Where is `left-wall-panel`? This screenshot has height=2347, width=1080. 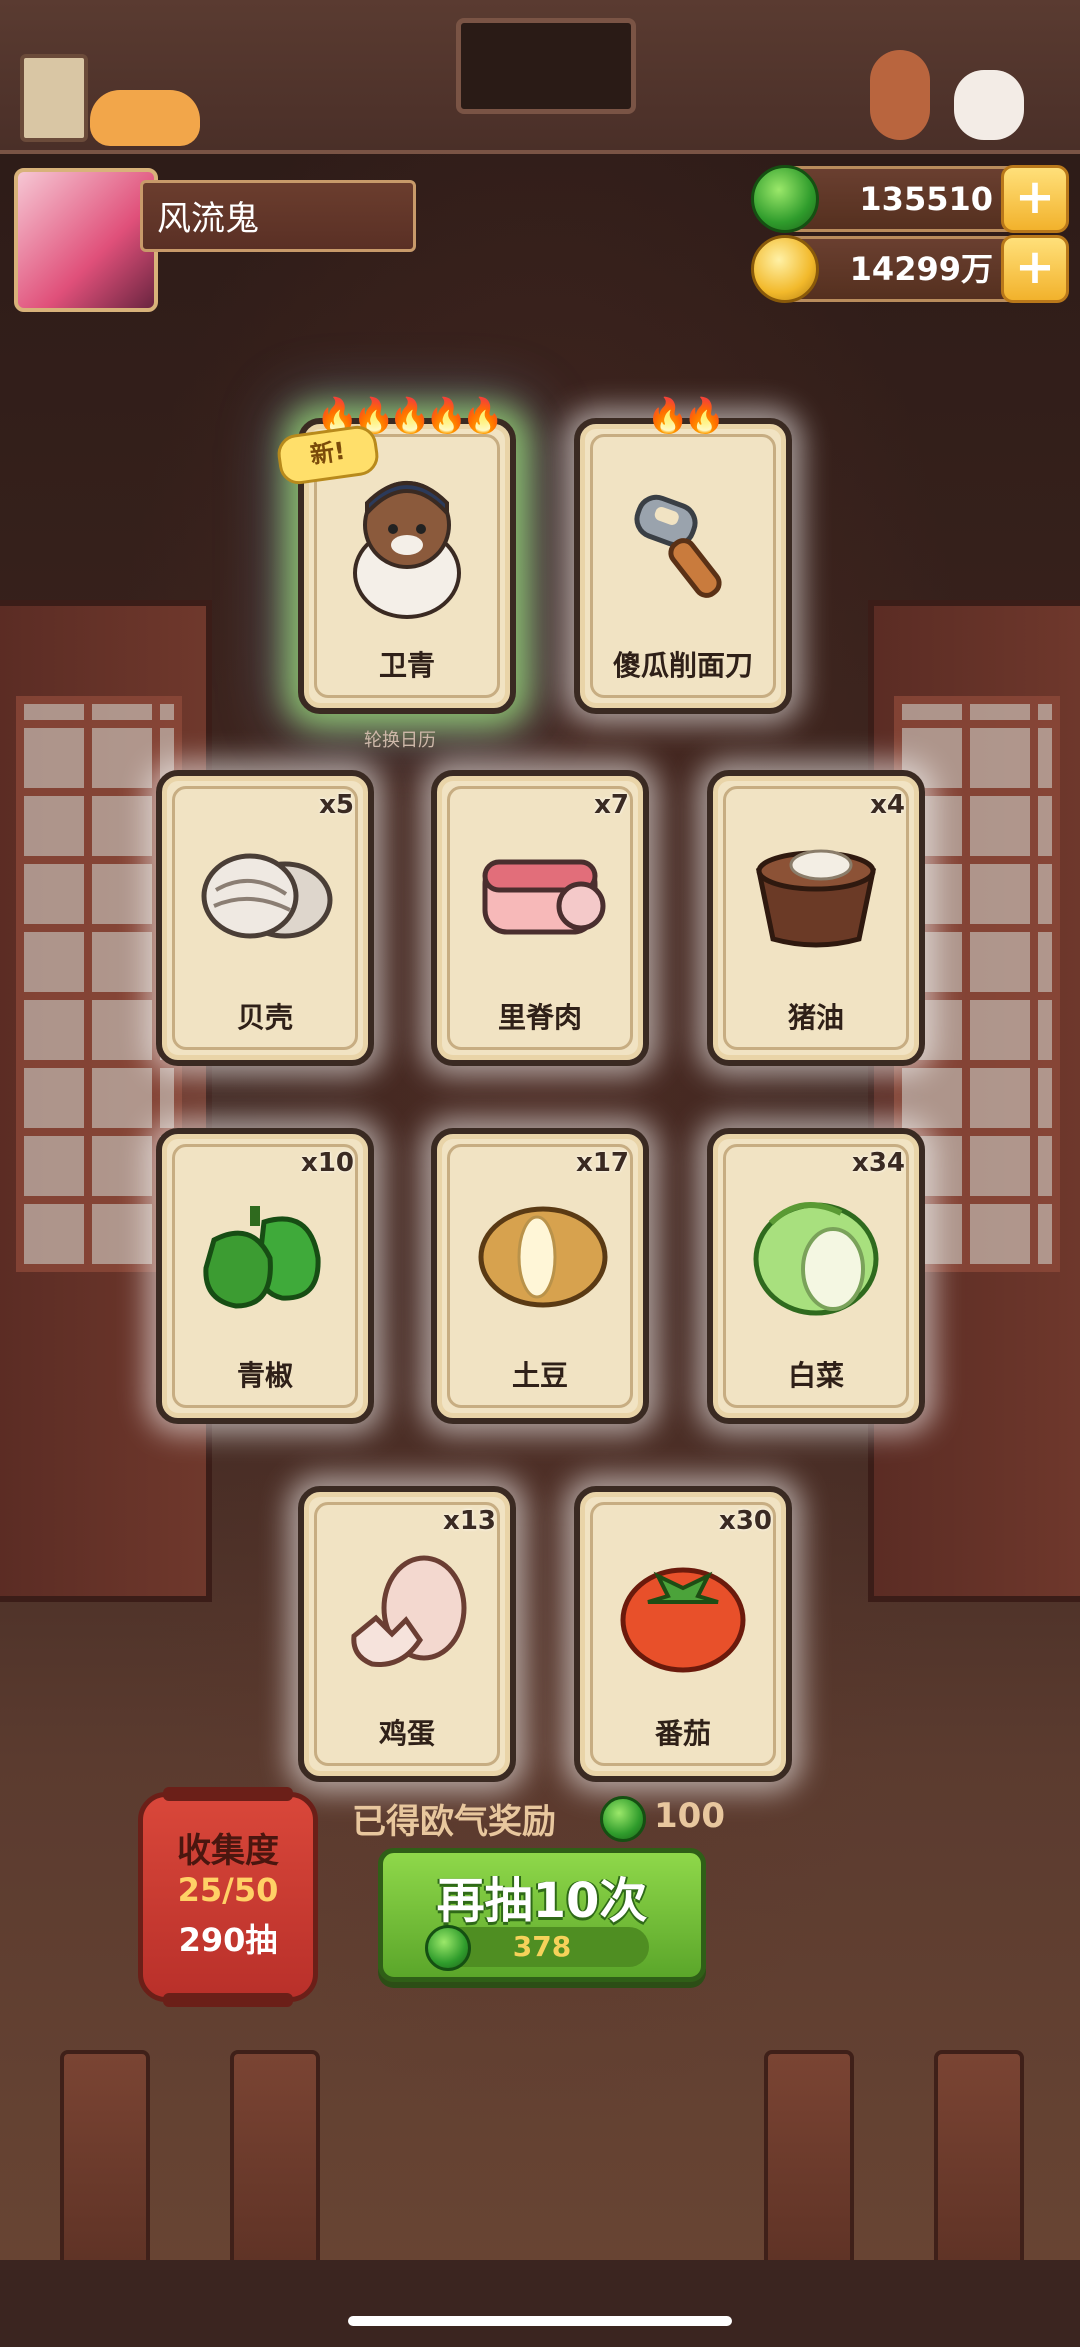 left-wall-panel is located at coordinates (106, 1101).